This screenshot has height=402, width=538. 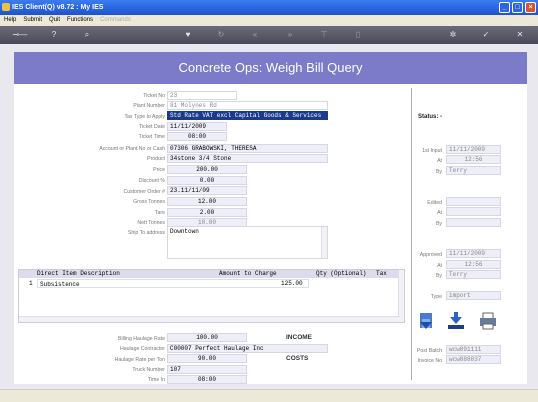 I want to click on discount-label: Discount %, so click(x=151, y=181).